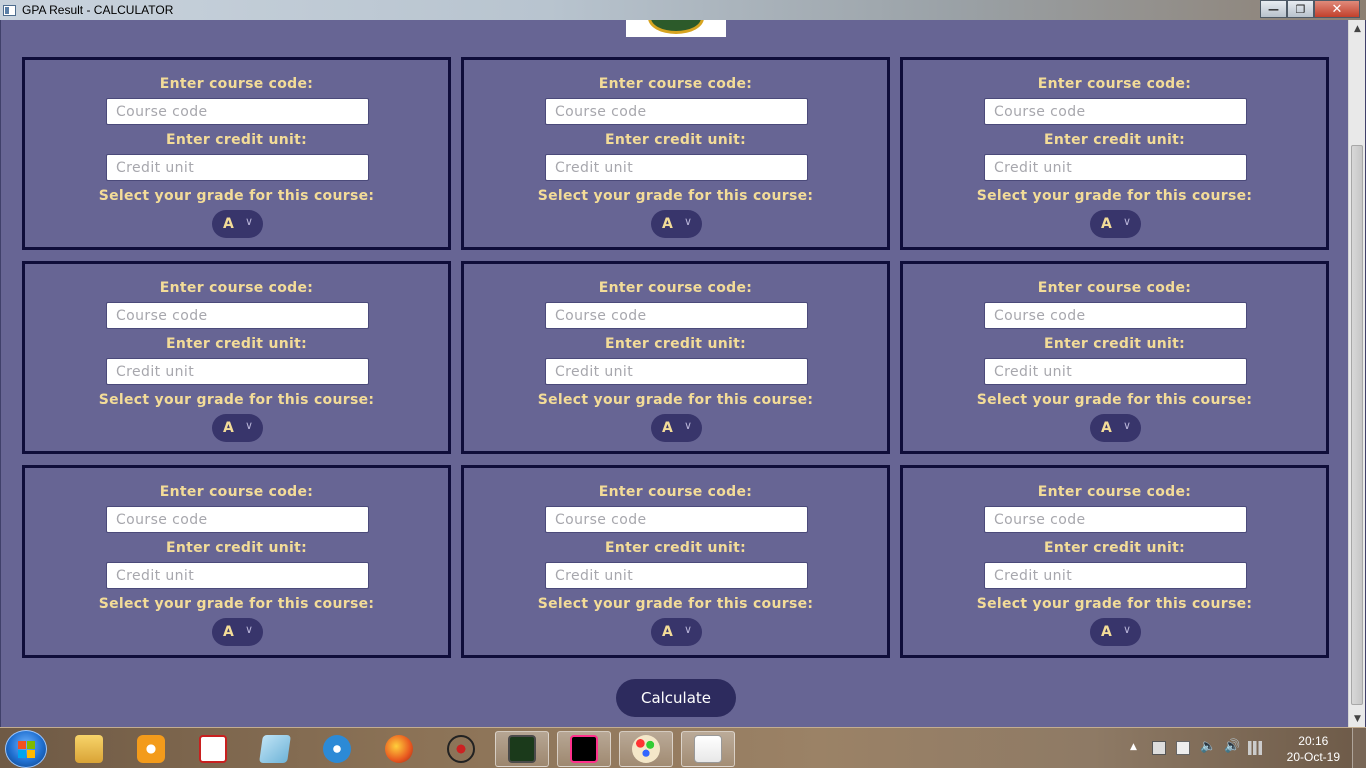 The image size is (1366, 768). I want to click on file-explorer-icon, so click(89, 749).